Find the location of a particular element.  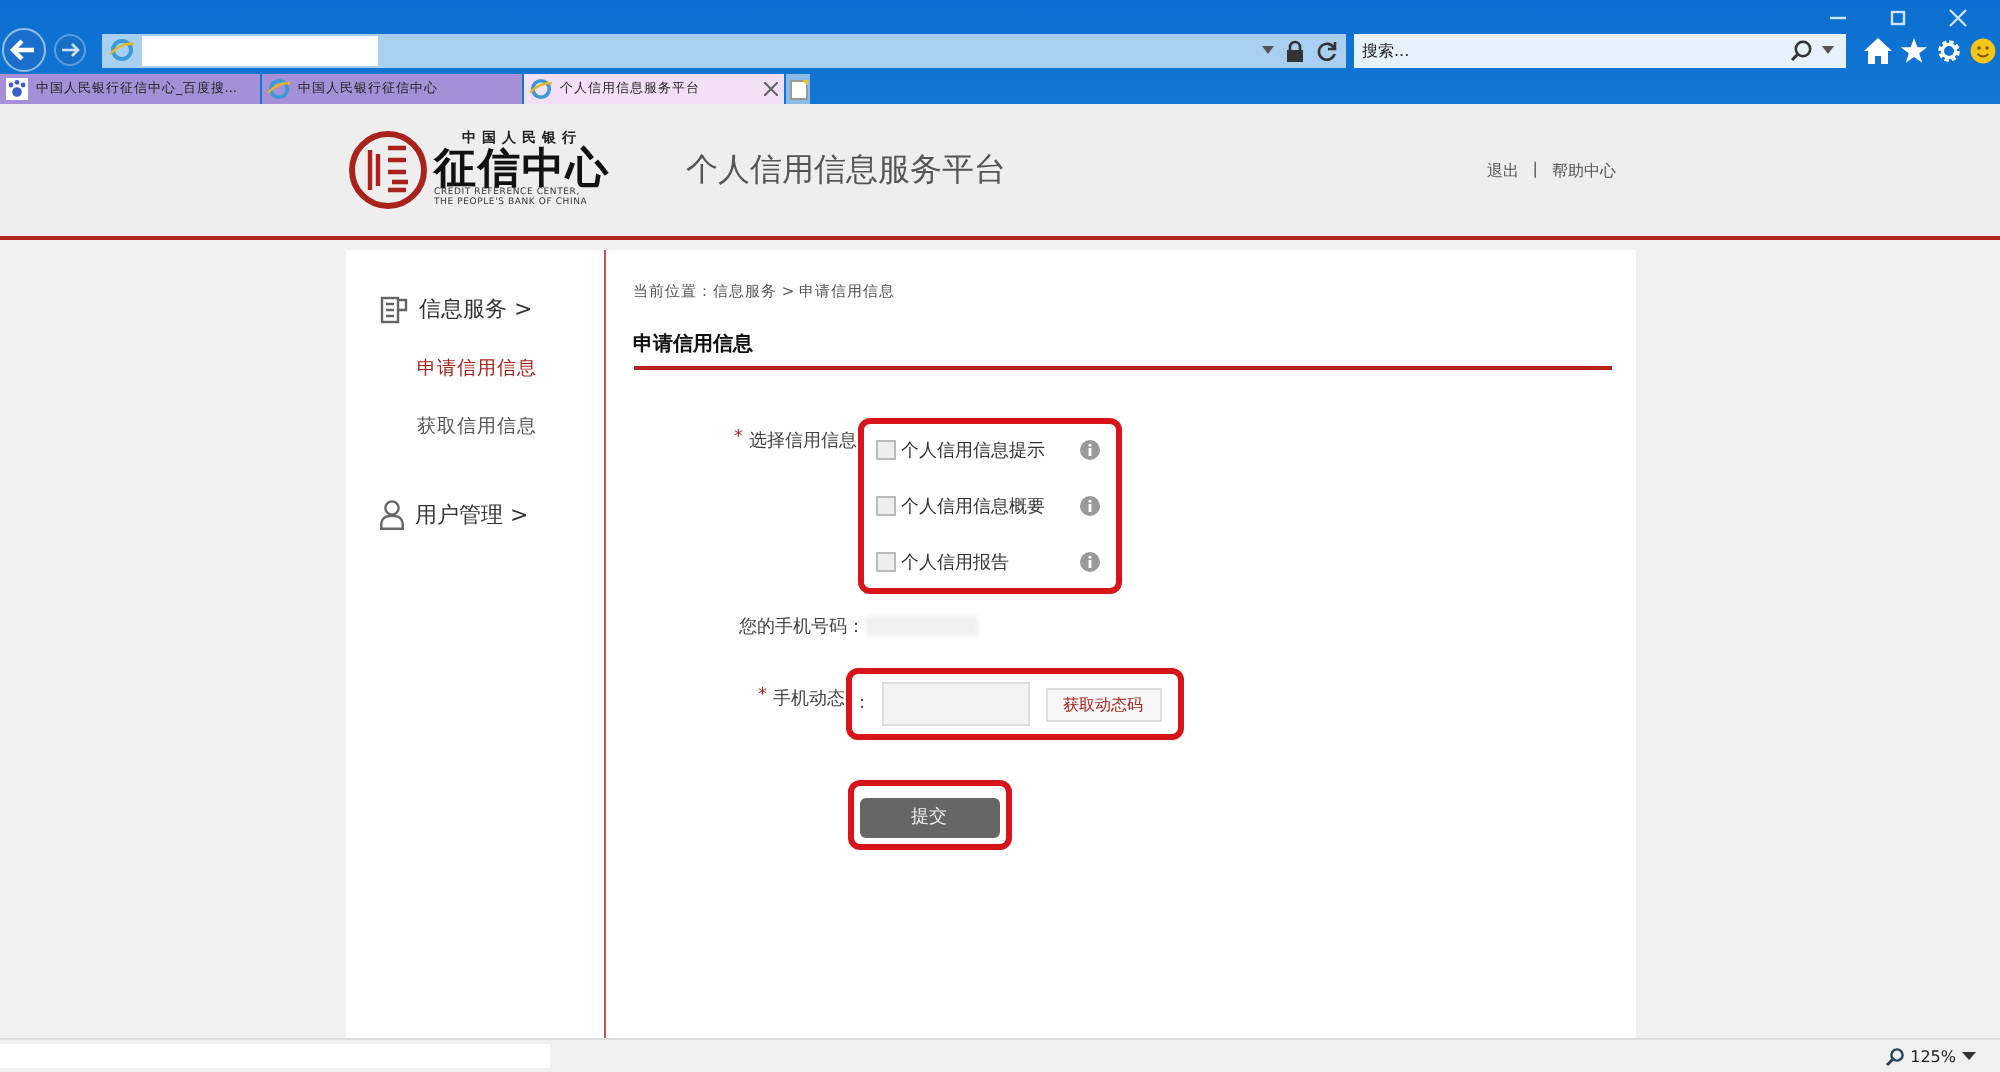

new-tab-button is located at coordinates (798, 89).